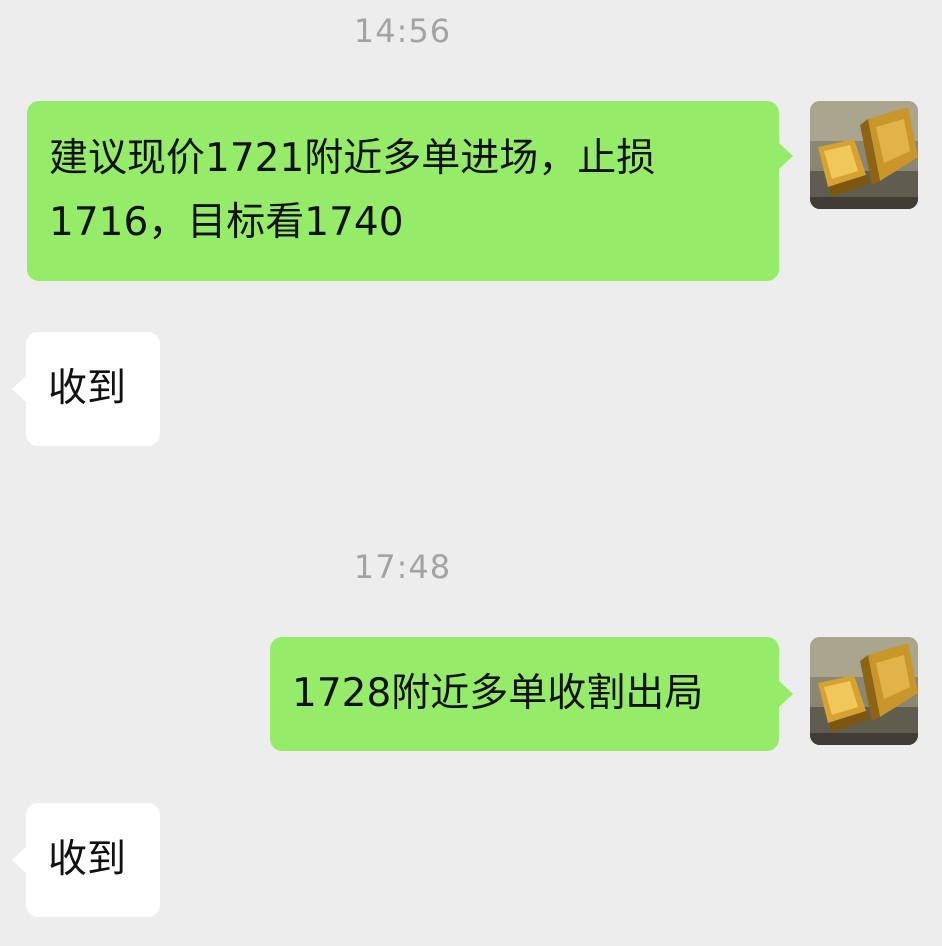  Describe the element at coordinates (498, 693) in the screenshot. I see `message-text: 1728附近多单收割出局` at that location.